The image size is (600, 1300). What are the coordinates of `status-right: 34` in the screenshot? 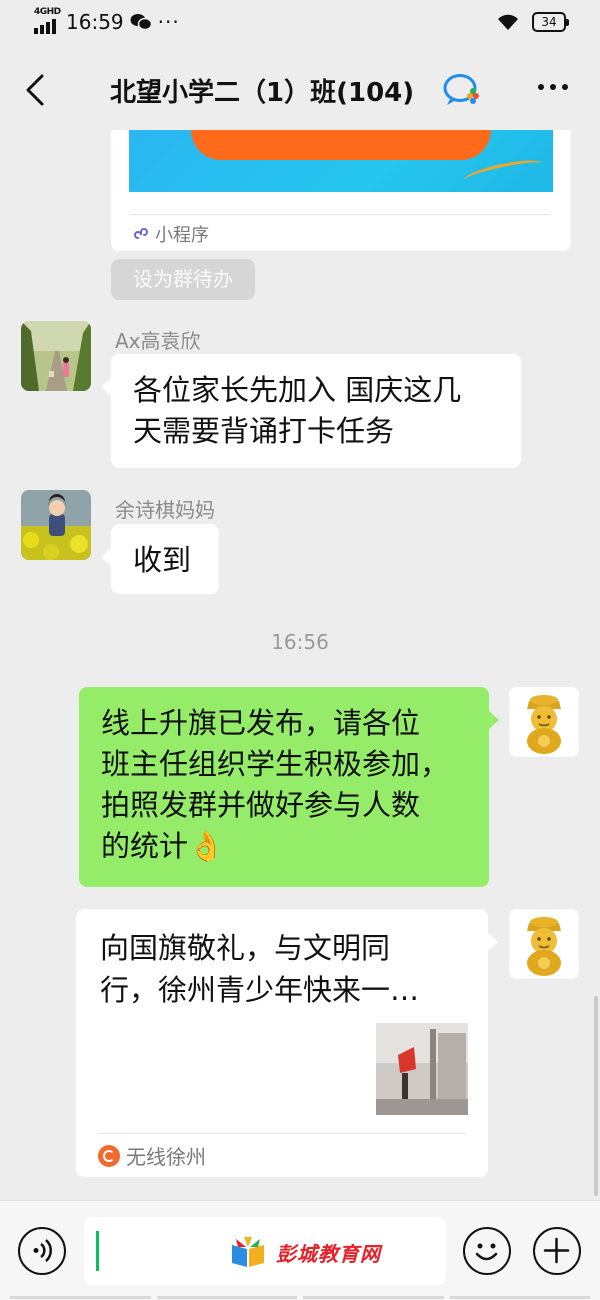 It's located at (532, 22).